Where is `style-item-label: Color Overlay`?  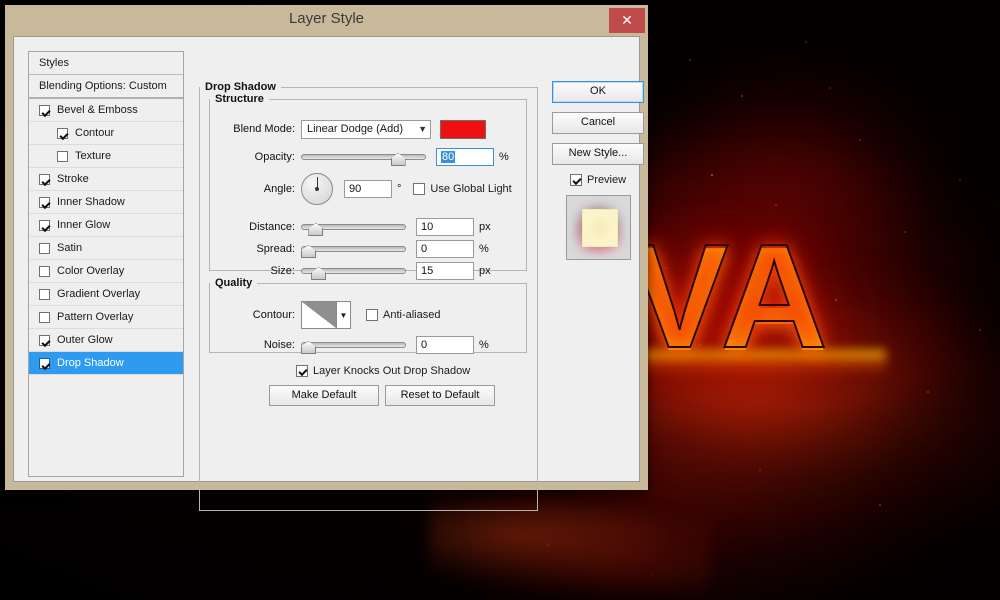 style-item-label: Color Overlay is located at coordinates (91, 271).